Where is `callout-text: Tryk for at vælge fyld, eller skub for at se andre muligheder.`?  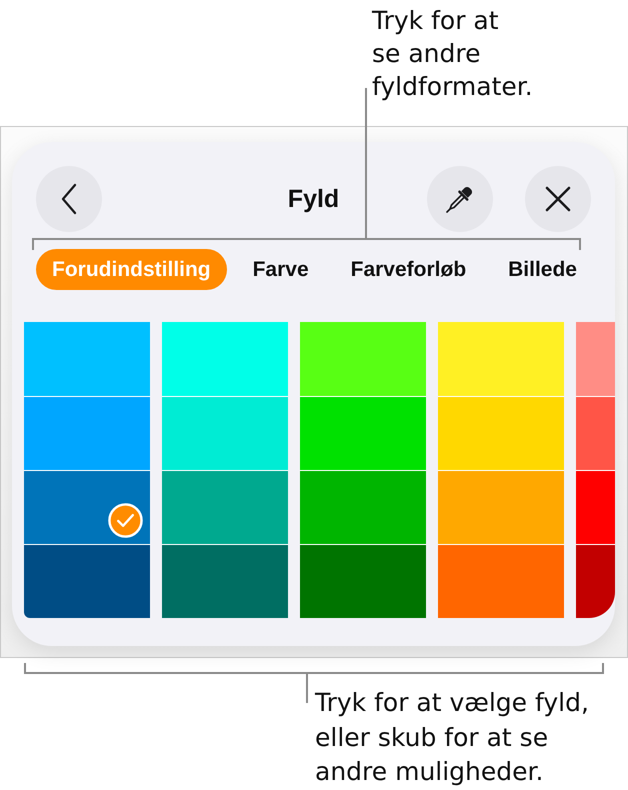
callout-text: Tryk for at vælge fyld, eller skub for at se andre muligheder. is located at coordinates (452, 737).